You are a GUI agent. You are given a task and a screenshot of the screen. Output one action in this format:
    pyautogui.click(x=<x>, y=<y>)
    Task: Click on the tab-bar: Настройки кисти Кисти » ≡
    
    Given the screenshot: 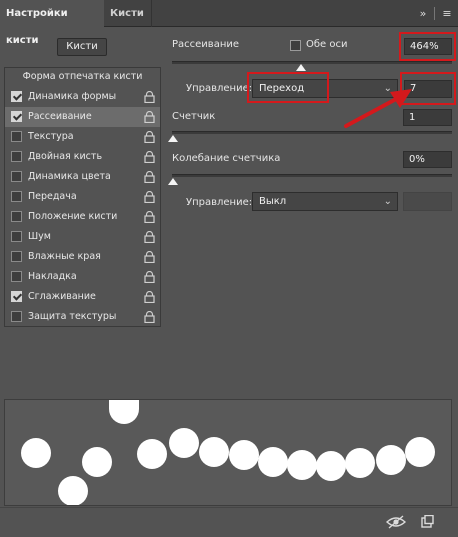 What is the action you would take?
    pyautogui.click(x=229, y=23)
    